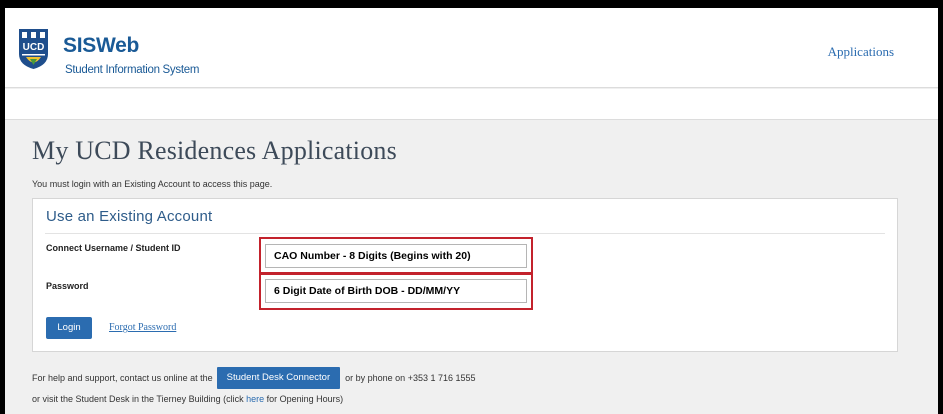 The height and width of the screenshot is (414, 943). What do you see at coordinates (113, 248) in the screenshot?
I see `username-label: Connect Username / Student ID` at bounding box center [113, 248].